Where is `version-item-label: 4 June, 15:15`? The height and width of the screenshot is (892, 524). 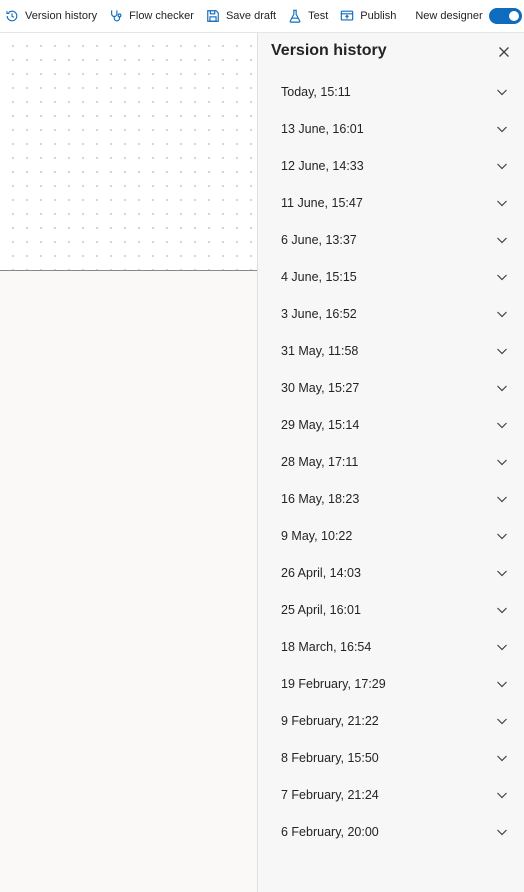
version-item-label: 4 June, 15:15 is located at coordinates (319, 276).